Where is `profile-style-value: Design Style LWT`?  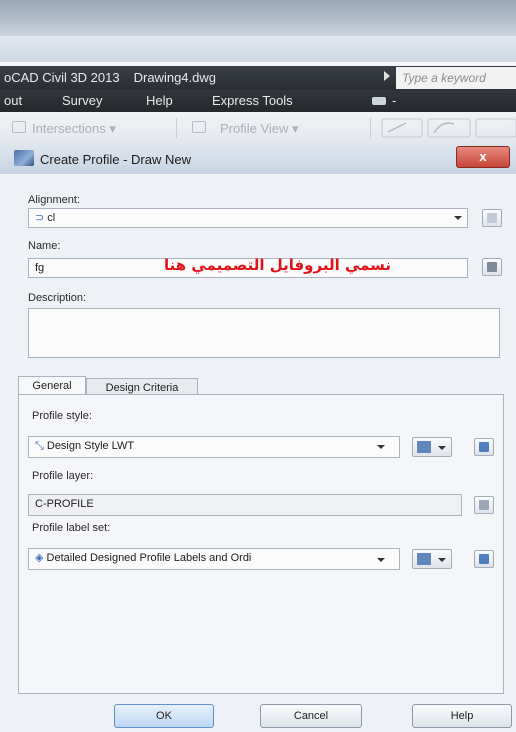 profile-style-value: Design Style LWT is located at coordinates (90, 446).